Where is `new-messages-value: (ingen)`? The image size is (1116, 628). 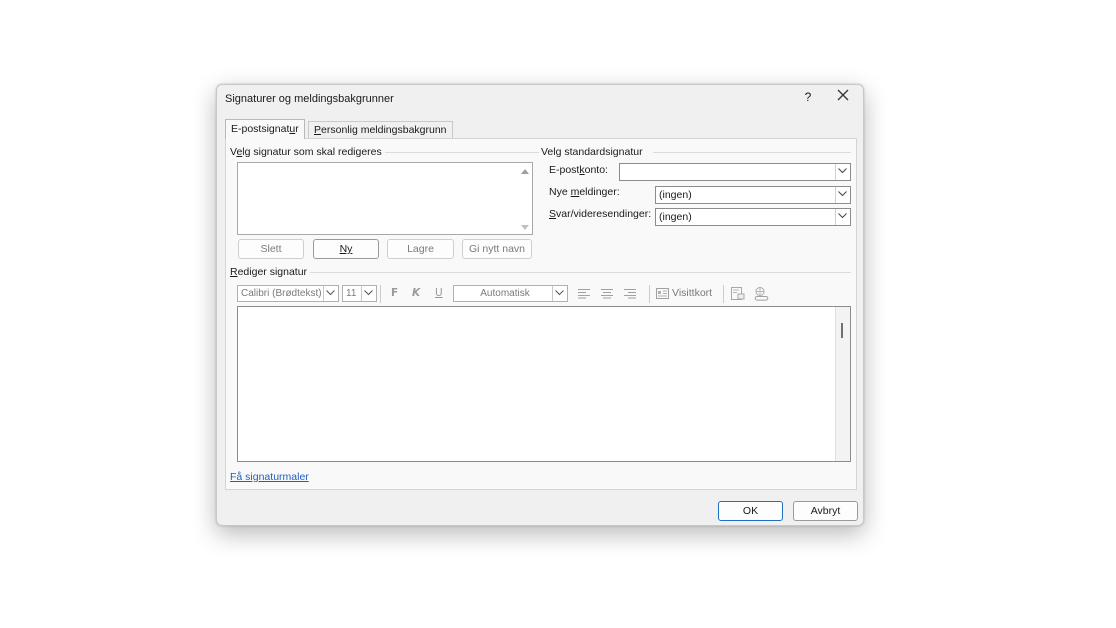 new-messages-value: (ingen) is located at coordinates (675, 195).